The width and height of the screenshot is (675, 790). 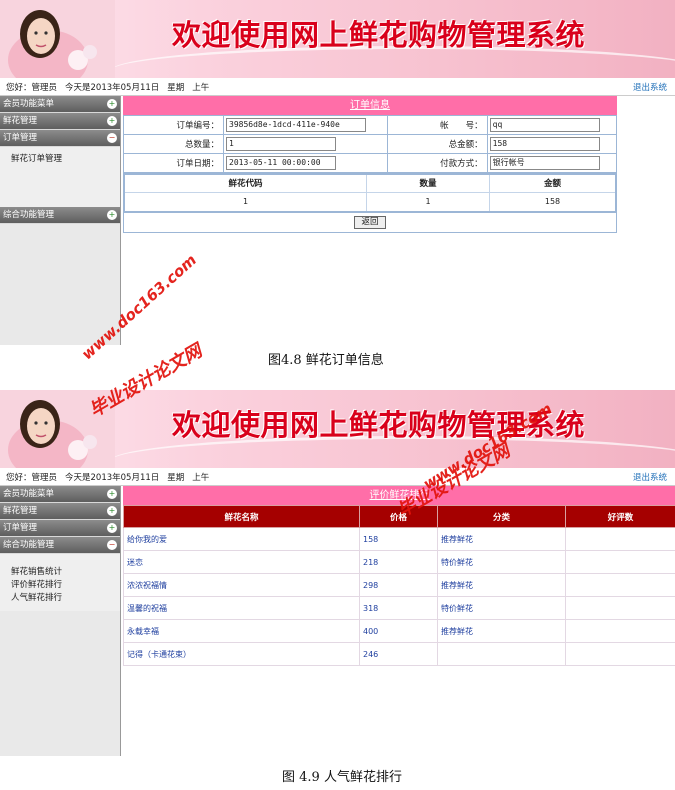 What do you see at coordinates (29, 545) in the screenshot?
I see `menu-label: 综合功能管理` at bounding box center [29, 545].